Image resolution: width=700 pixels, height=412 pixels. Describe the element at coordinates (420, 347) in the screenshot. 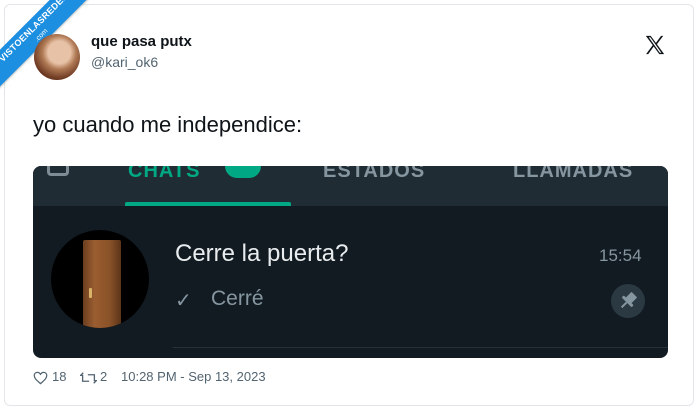

I see `chat-divider` at that location.